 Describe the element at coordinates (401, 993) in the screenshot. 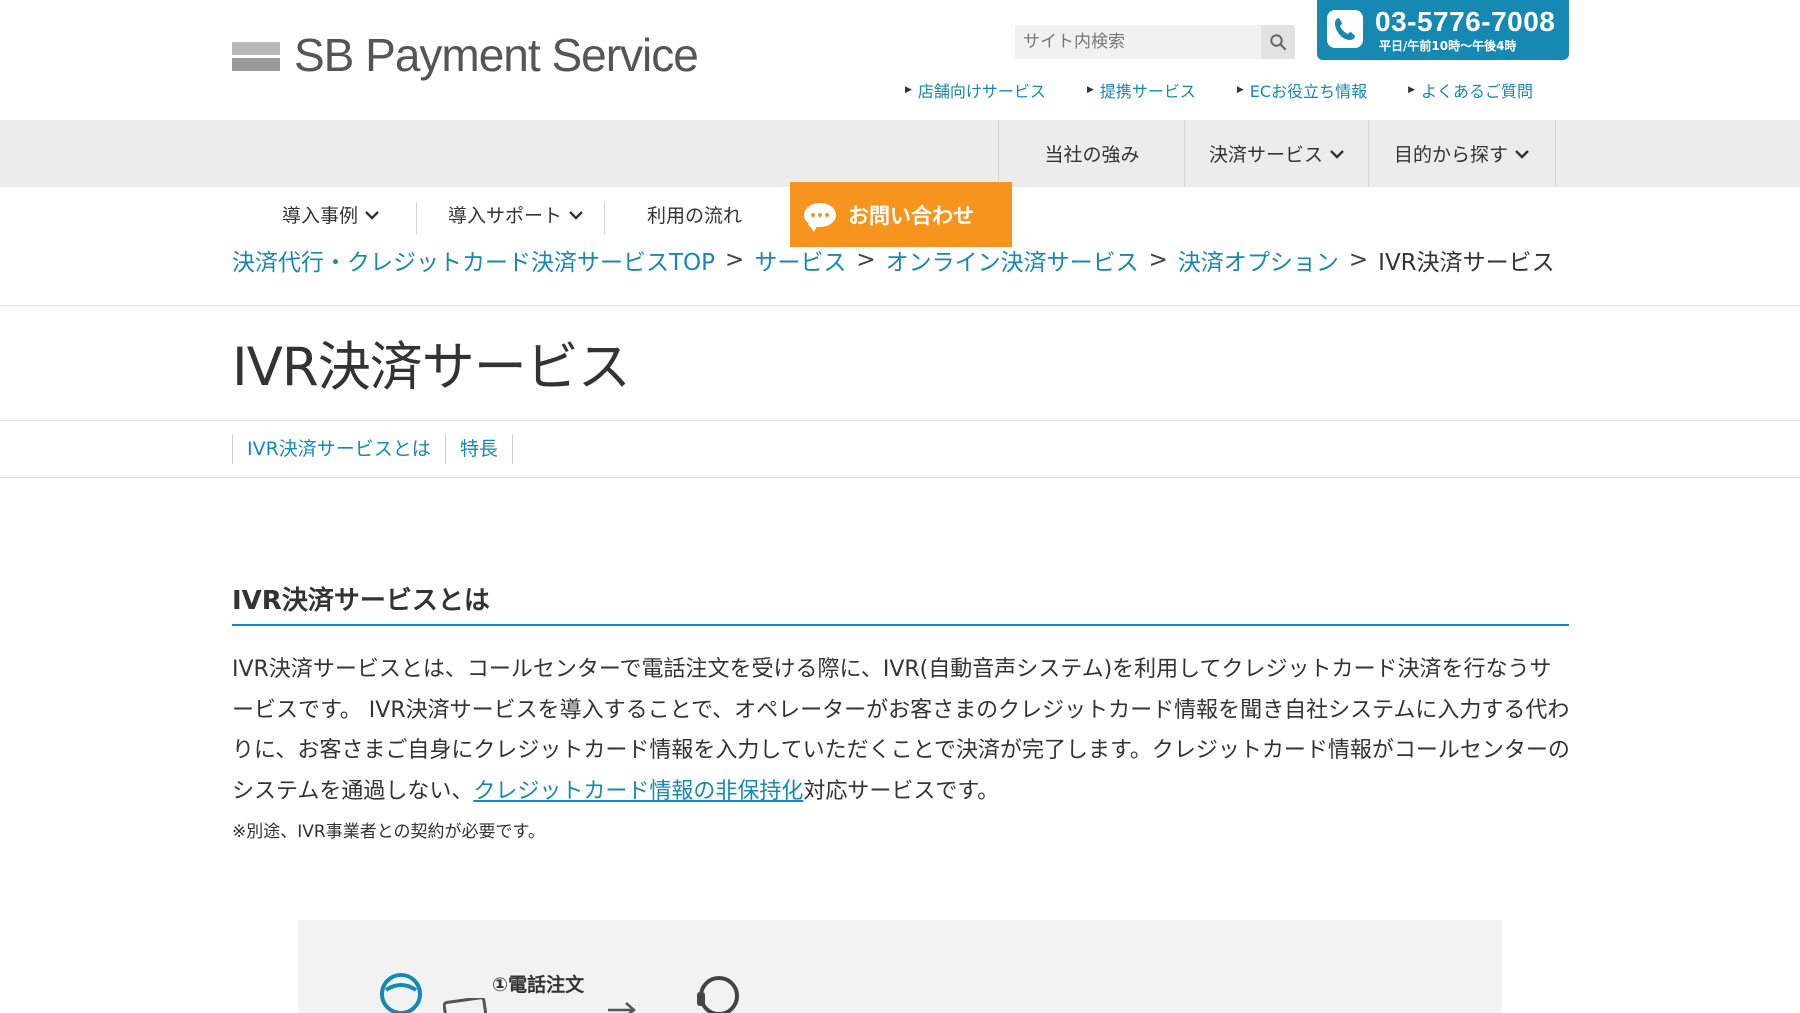

I see `customer-icon` at that location.